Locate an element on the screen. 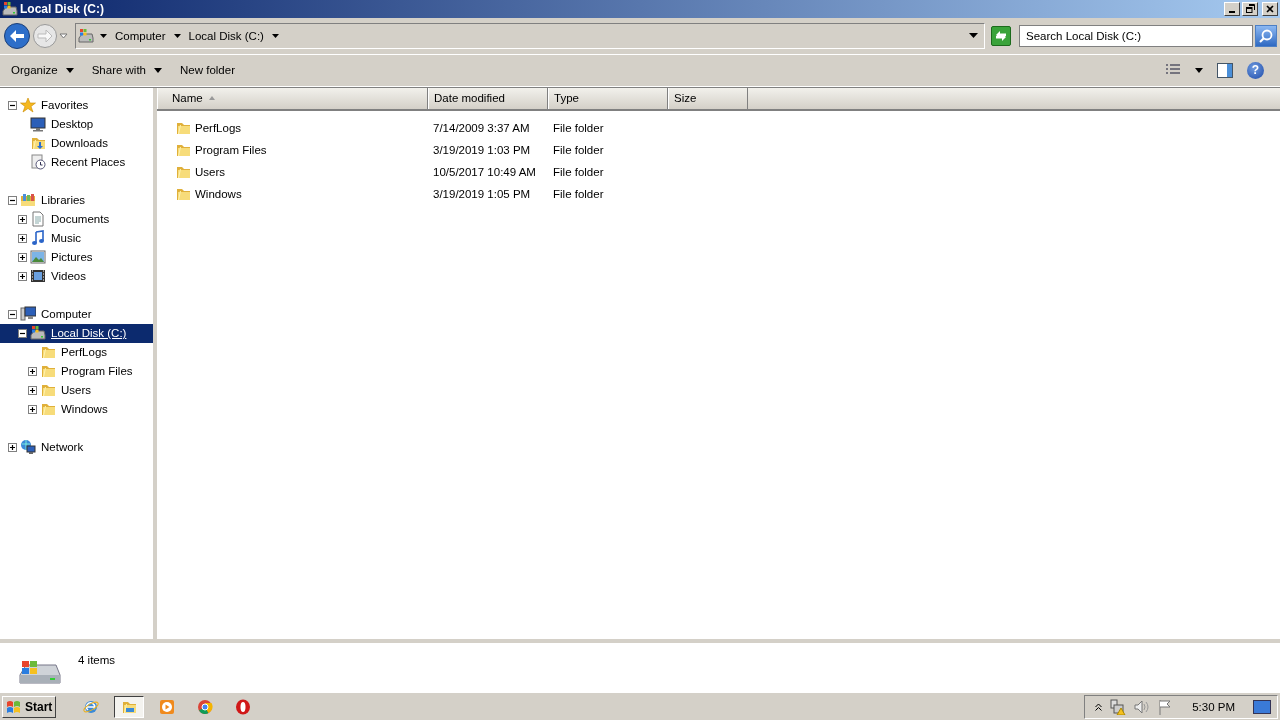 This screenshot has height=720, width=1280. tree-item: Local Disk (C:) is located at coordinates (89, 333).